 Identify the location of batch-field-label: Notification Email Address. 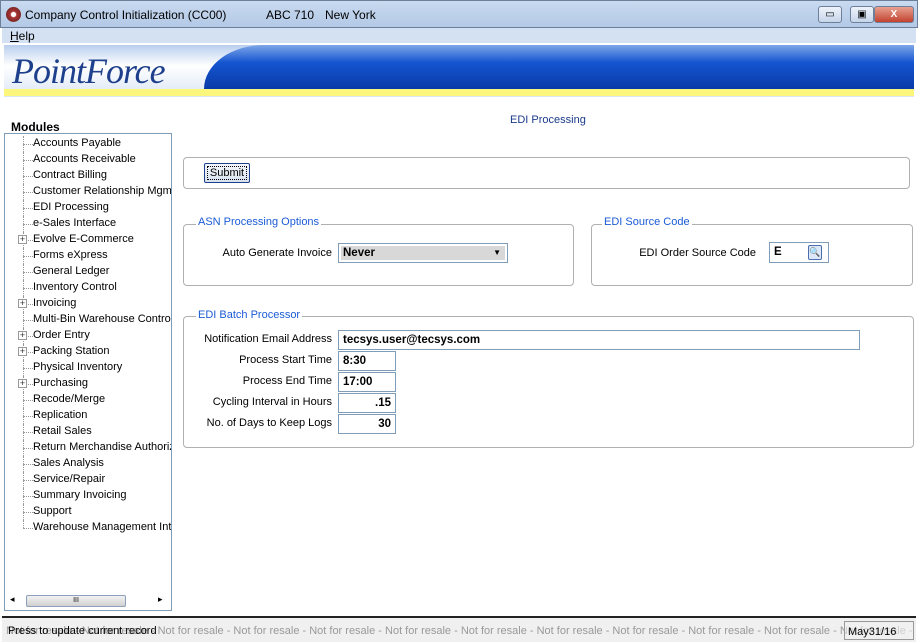
(268, 339).